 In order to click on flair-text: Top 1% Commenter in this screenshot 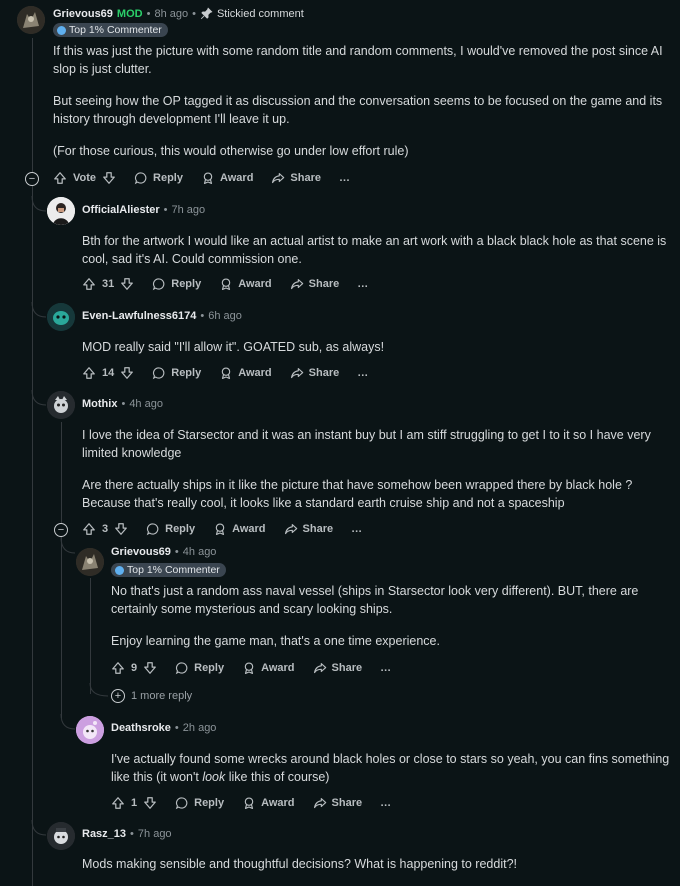, I will do `click(115, 30)`.